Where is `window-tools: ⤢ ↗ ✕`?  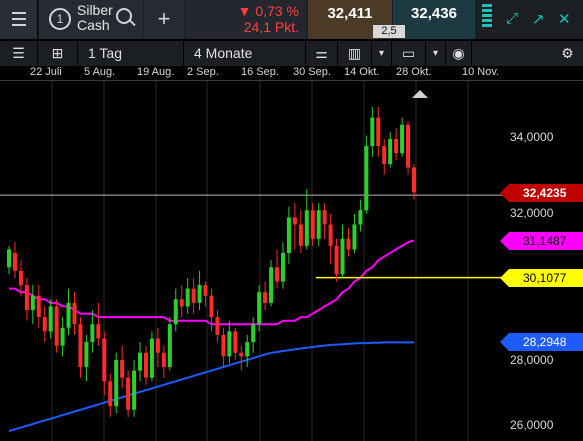 window-tools: ⤢ ↗ ✕ is located at coordinates (529, 19).